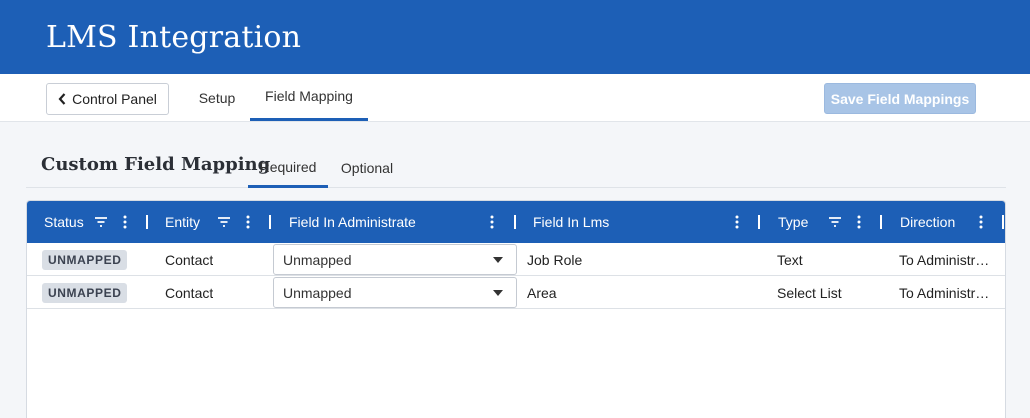 Image resolution: width=1030 pixels, height=418 pixels. I want to click on section-title: Custom Field Mapping, so click(156, 164).